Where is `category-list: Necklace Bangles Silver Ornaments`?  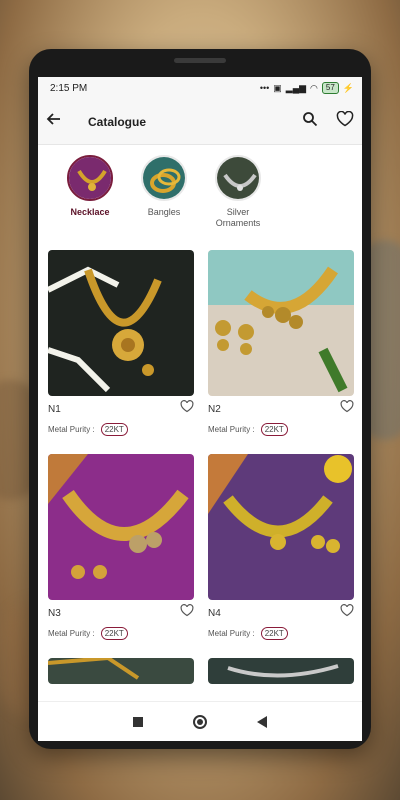
category-list: Necklace Bangles Silver Ornaments is located at coordinates (200, 197).